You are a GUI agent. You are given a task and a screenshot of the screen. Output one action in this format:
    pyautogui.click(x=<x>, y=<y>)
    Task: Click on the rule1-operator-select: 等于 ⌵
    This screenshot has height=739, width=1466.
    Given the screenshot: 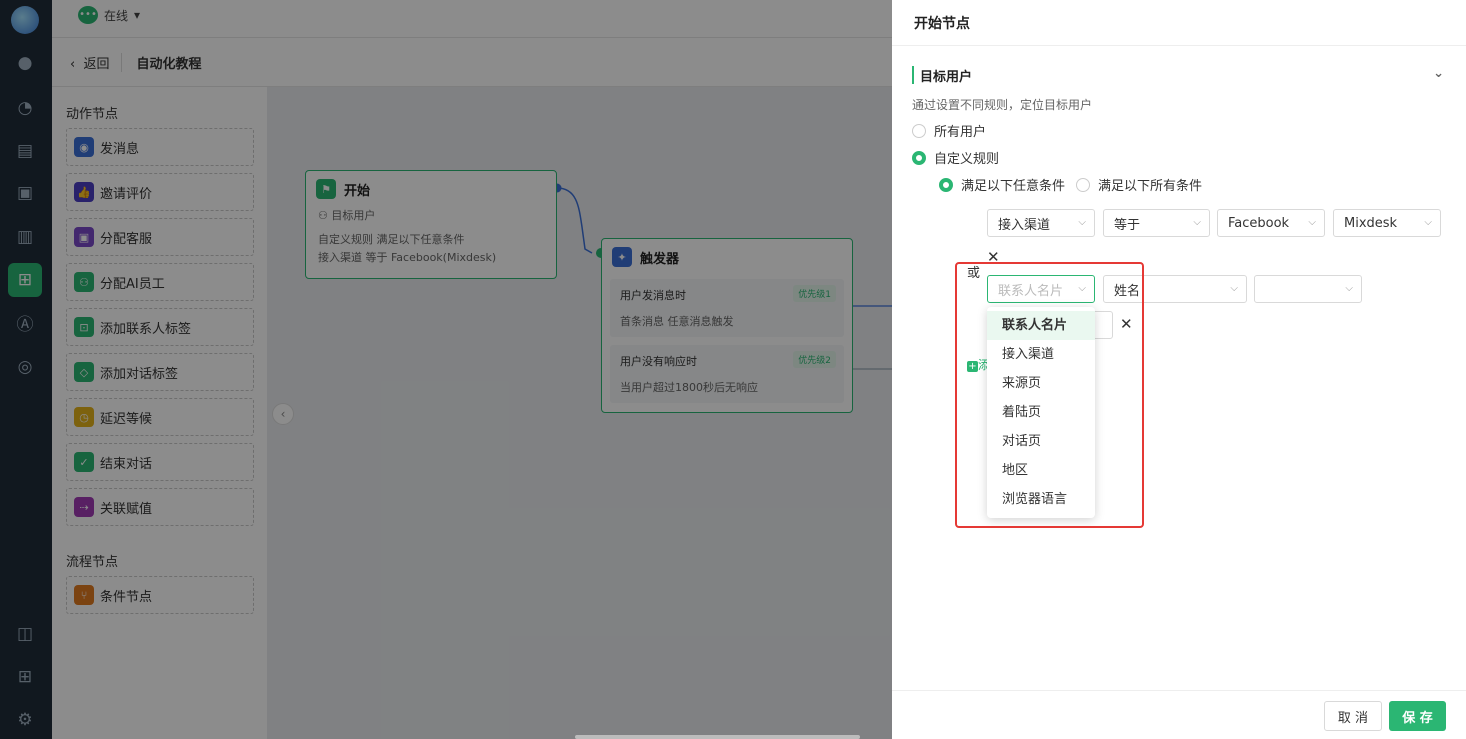 What is the action you would take?
    pyautogui.click(x=1156, y=223)
    